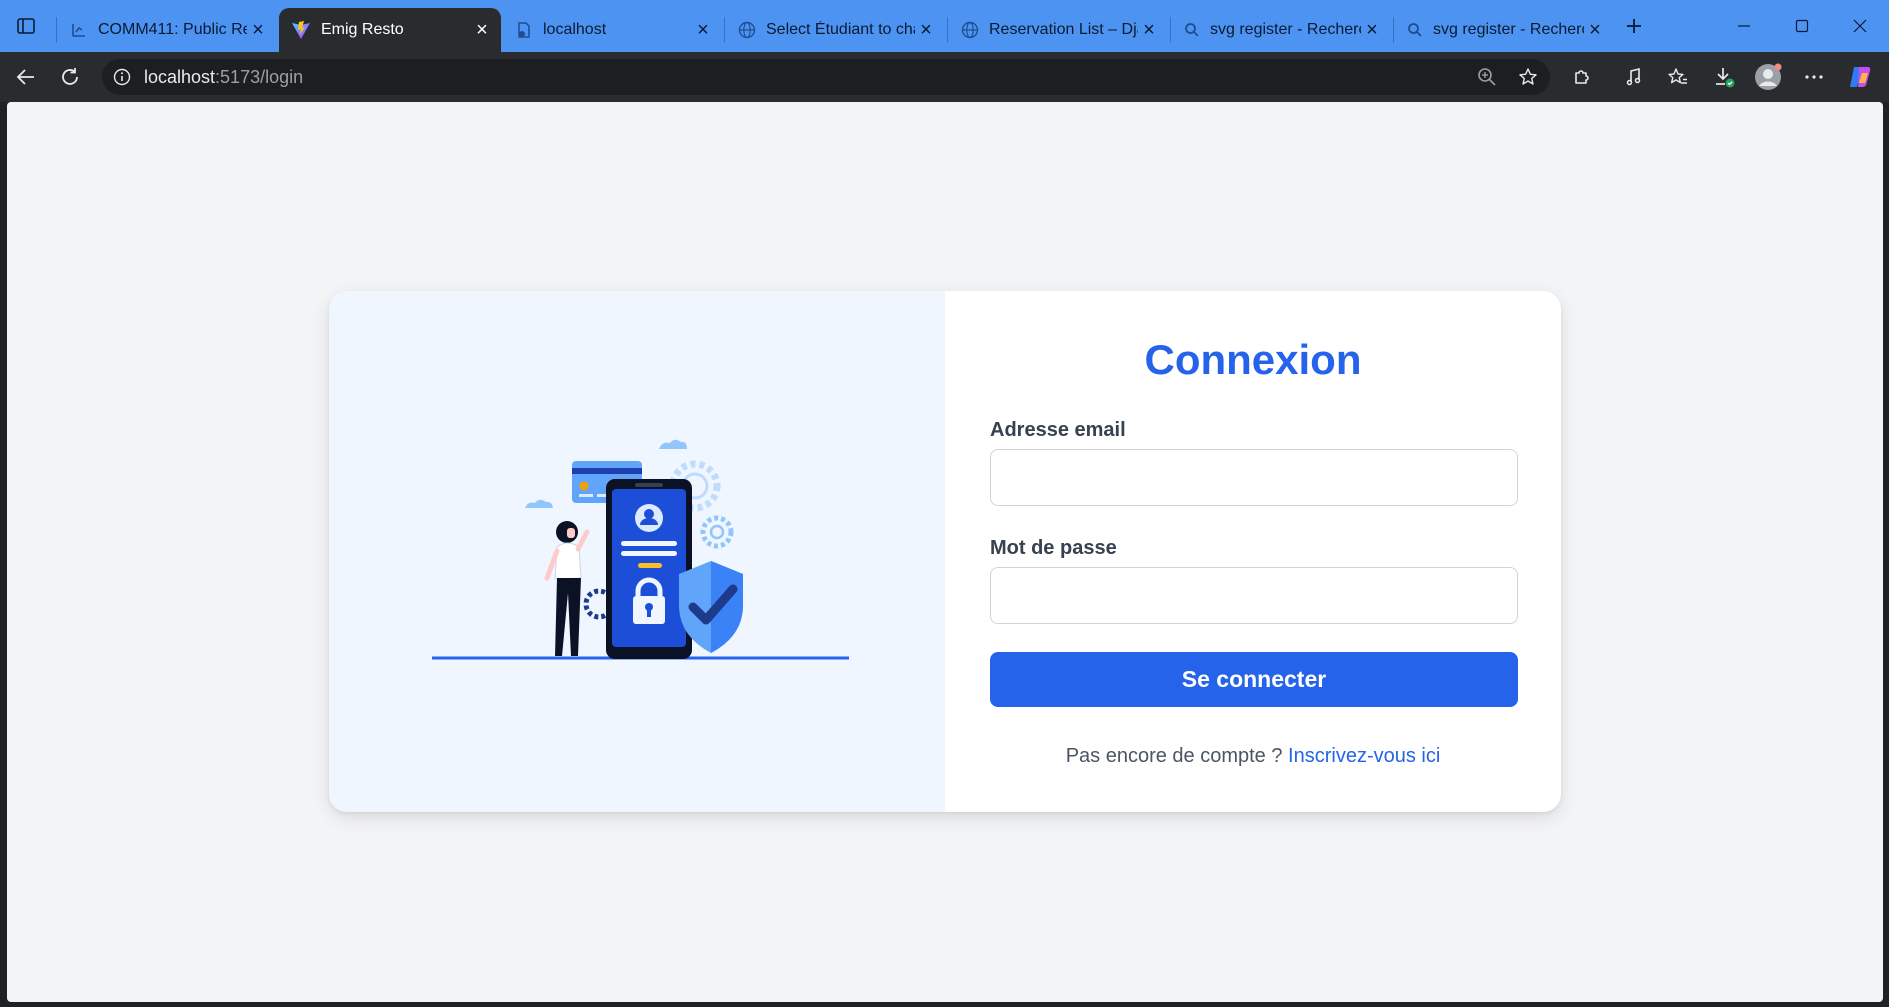 The height and width of the screenshot is (1007, 1889). Describe the element at coordinates (172, 29) in the screenshot. I see `tab-title: COMM411: Public Rel` at that location.